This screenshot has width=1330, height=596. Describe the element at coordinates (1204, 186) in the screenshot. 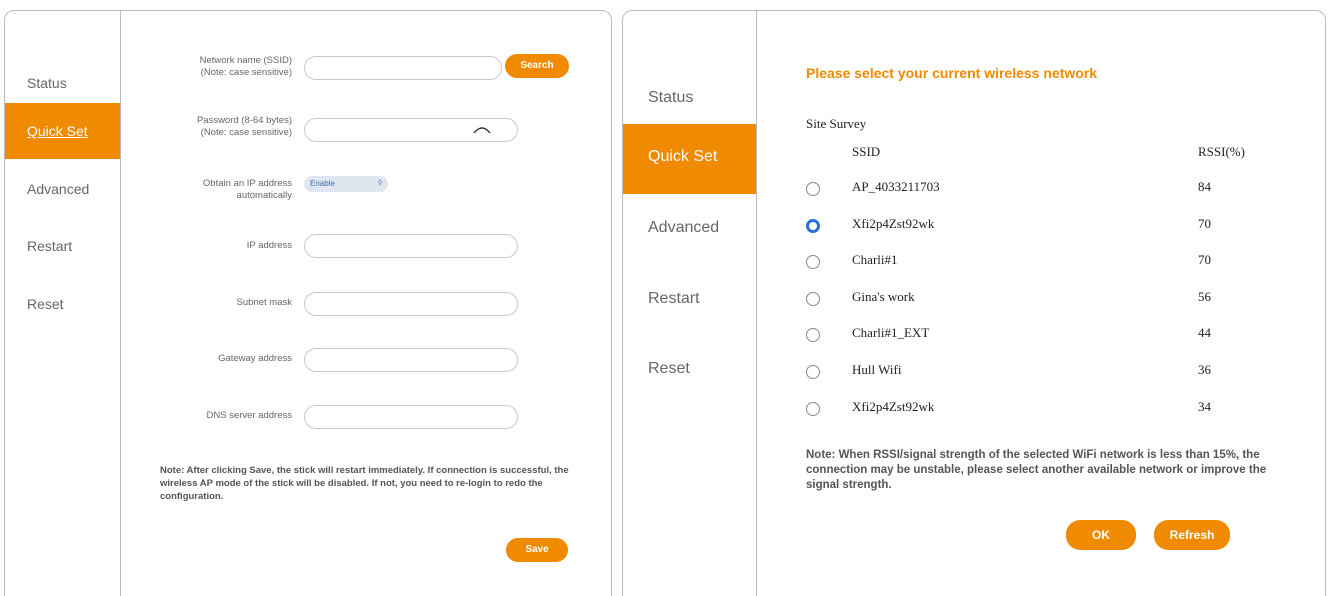

I see `network-rssi: 84` at that location.